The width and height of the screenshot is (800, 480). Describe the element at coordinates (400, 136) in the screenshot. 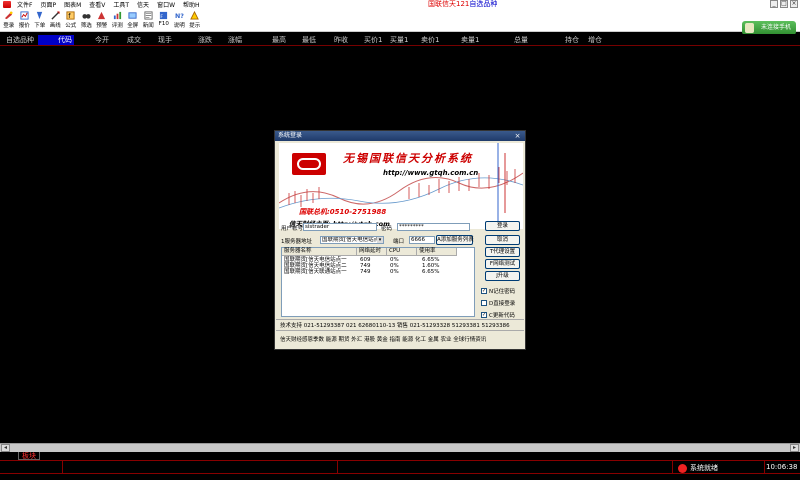

I see `dialog-titlebar: 系统登录 ×` at that location.